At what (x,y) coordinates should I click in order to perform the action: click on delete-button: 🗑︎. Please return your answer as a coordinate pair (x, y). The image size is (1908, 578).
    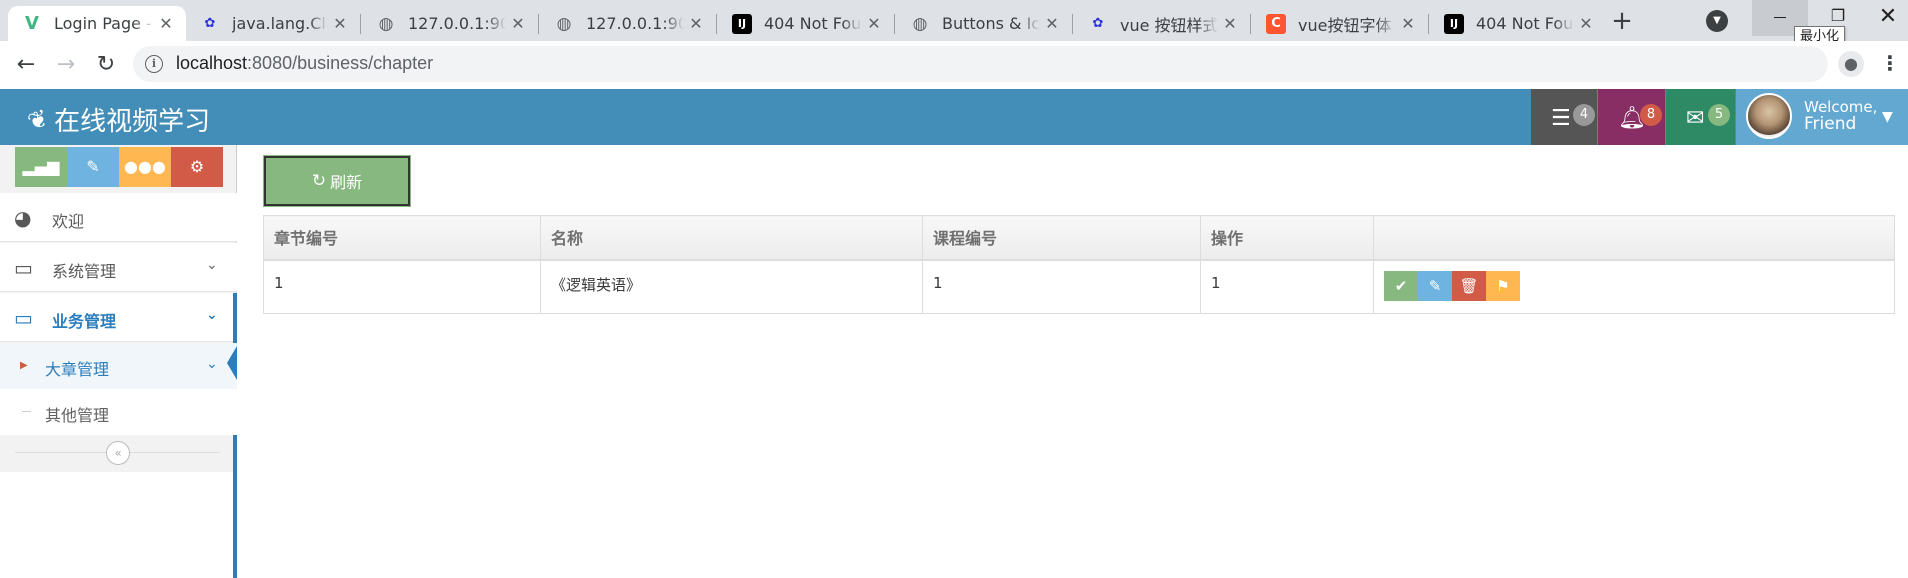
    Looking at the image, I should click on (1469, 285).